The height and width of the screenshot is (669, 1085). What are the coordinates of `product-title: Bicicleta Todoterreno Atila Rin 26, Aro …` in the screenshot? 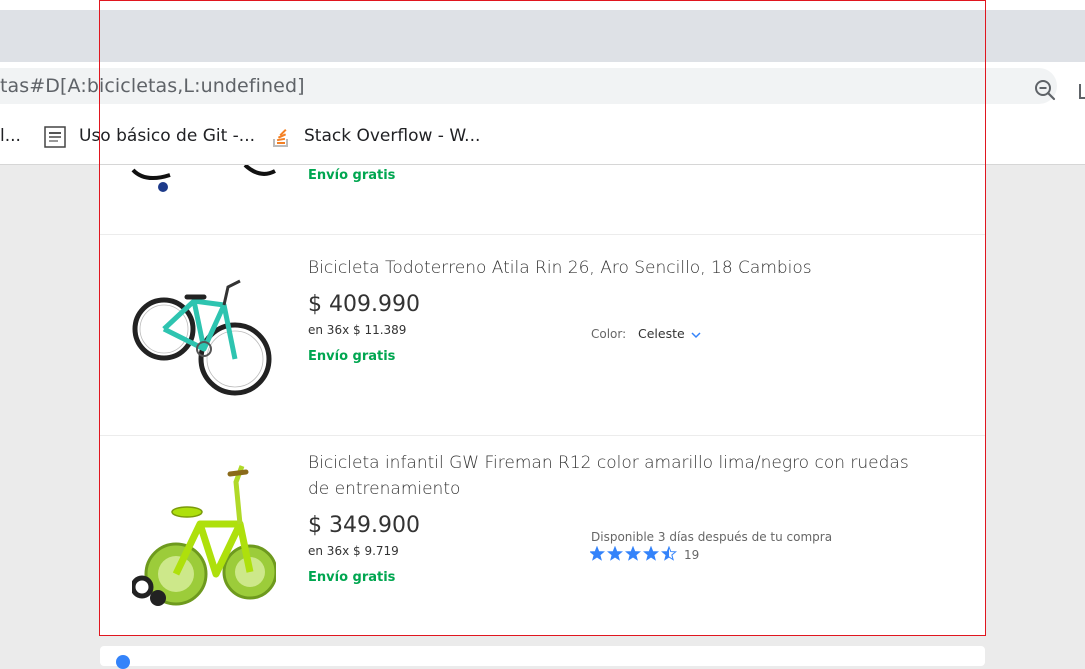 It's located at (613, 268).